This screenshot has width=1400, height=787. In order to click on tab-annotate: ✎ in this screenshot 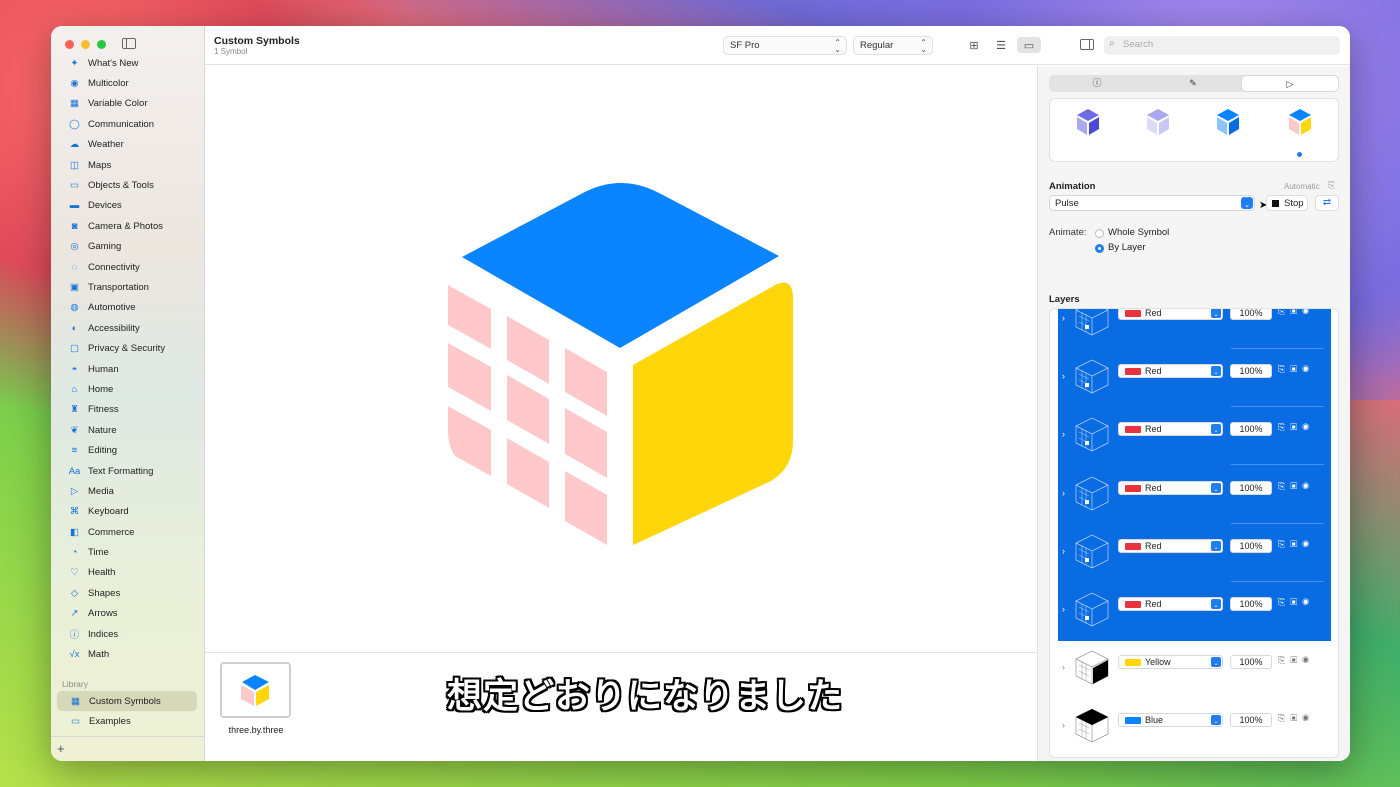, I will do `click(1193, 83)`.